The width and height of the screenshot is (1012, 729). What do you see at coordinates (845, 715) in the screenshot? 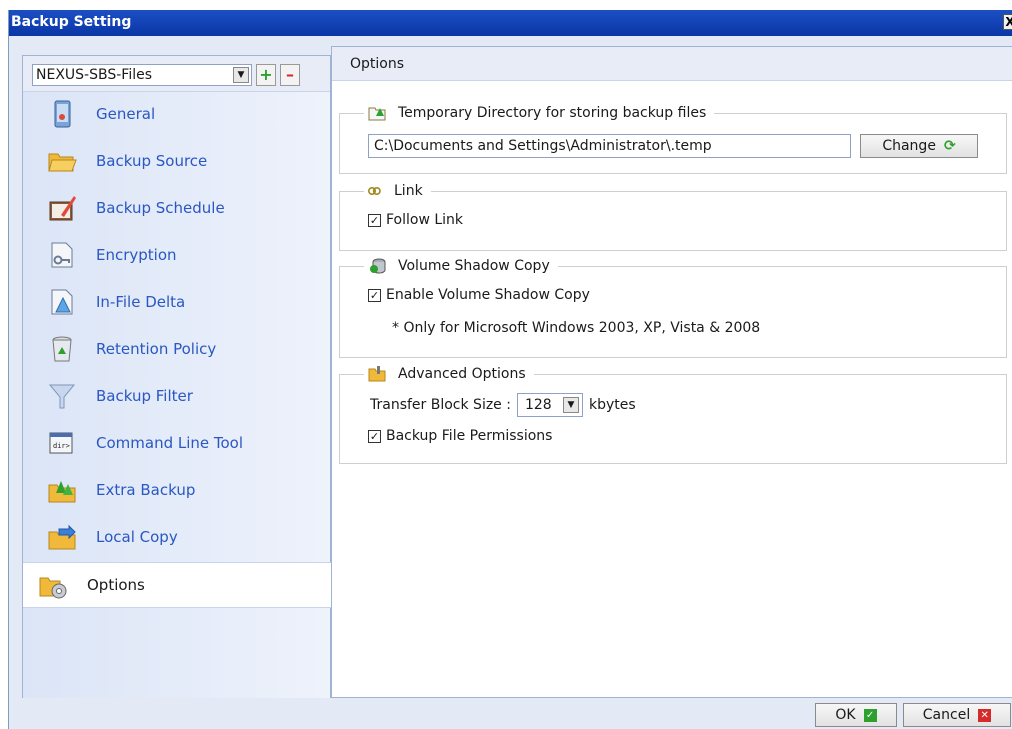
I see `ok-button-label: OK` at bounding box center [845, 715].